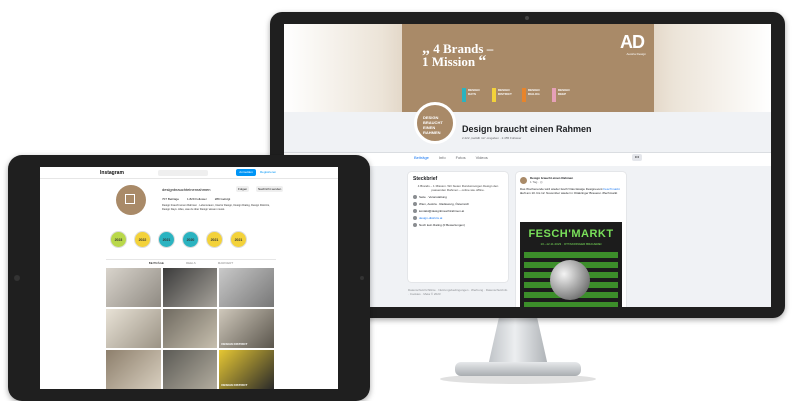 Image resolution: width=793 pixels, height=401 pixels. Describe the element at coordinates (112, 173) in the screenshot. I see `instagram-logo: Instagram` at that location.